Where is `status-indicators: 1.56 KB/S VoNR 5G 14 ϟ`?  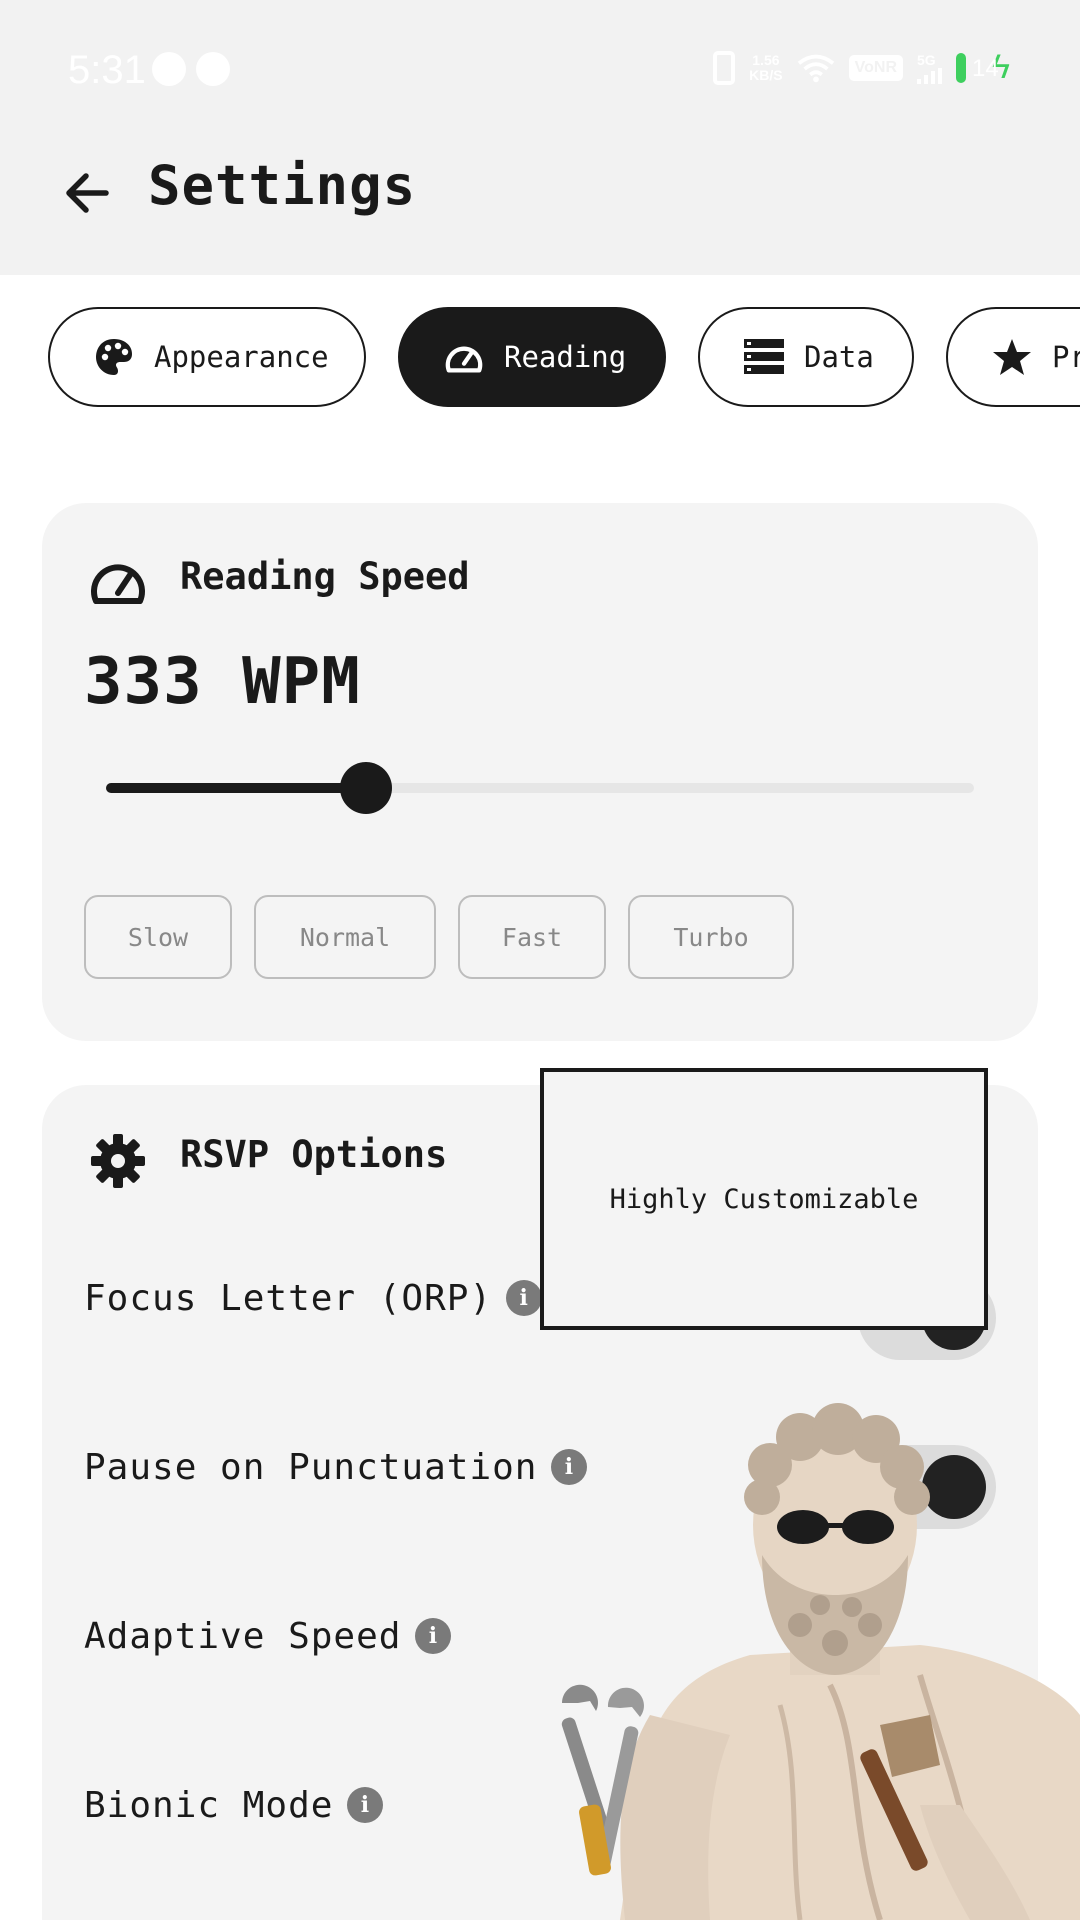
status-indicators: 1.56 KB/S VoNR 5G 14 ϟ is located at coordinates (861, 67).